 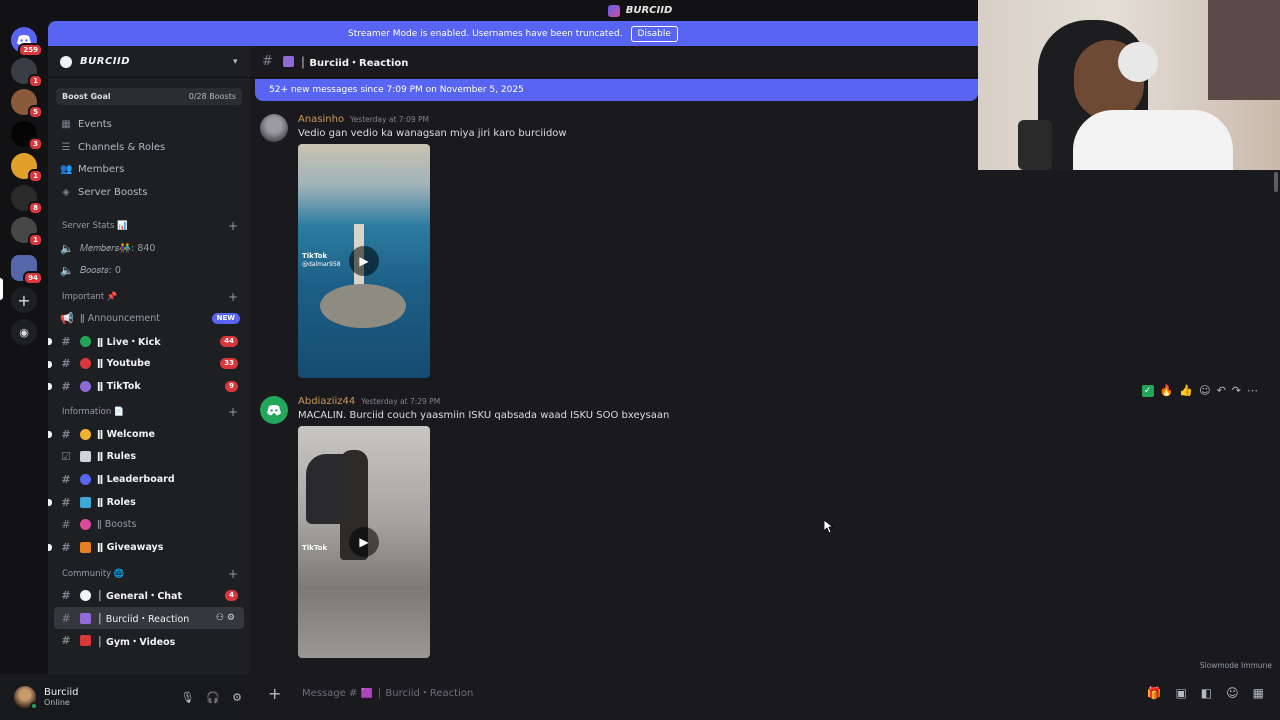 I want to click on message-composer: + 🎁 ▣ ◧ ☺ ▦, so click(x=765, y=693).